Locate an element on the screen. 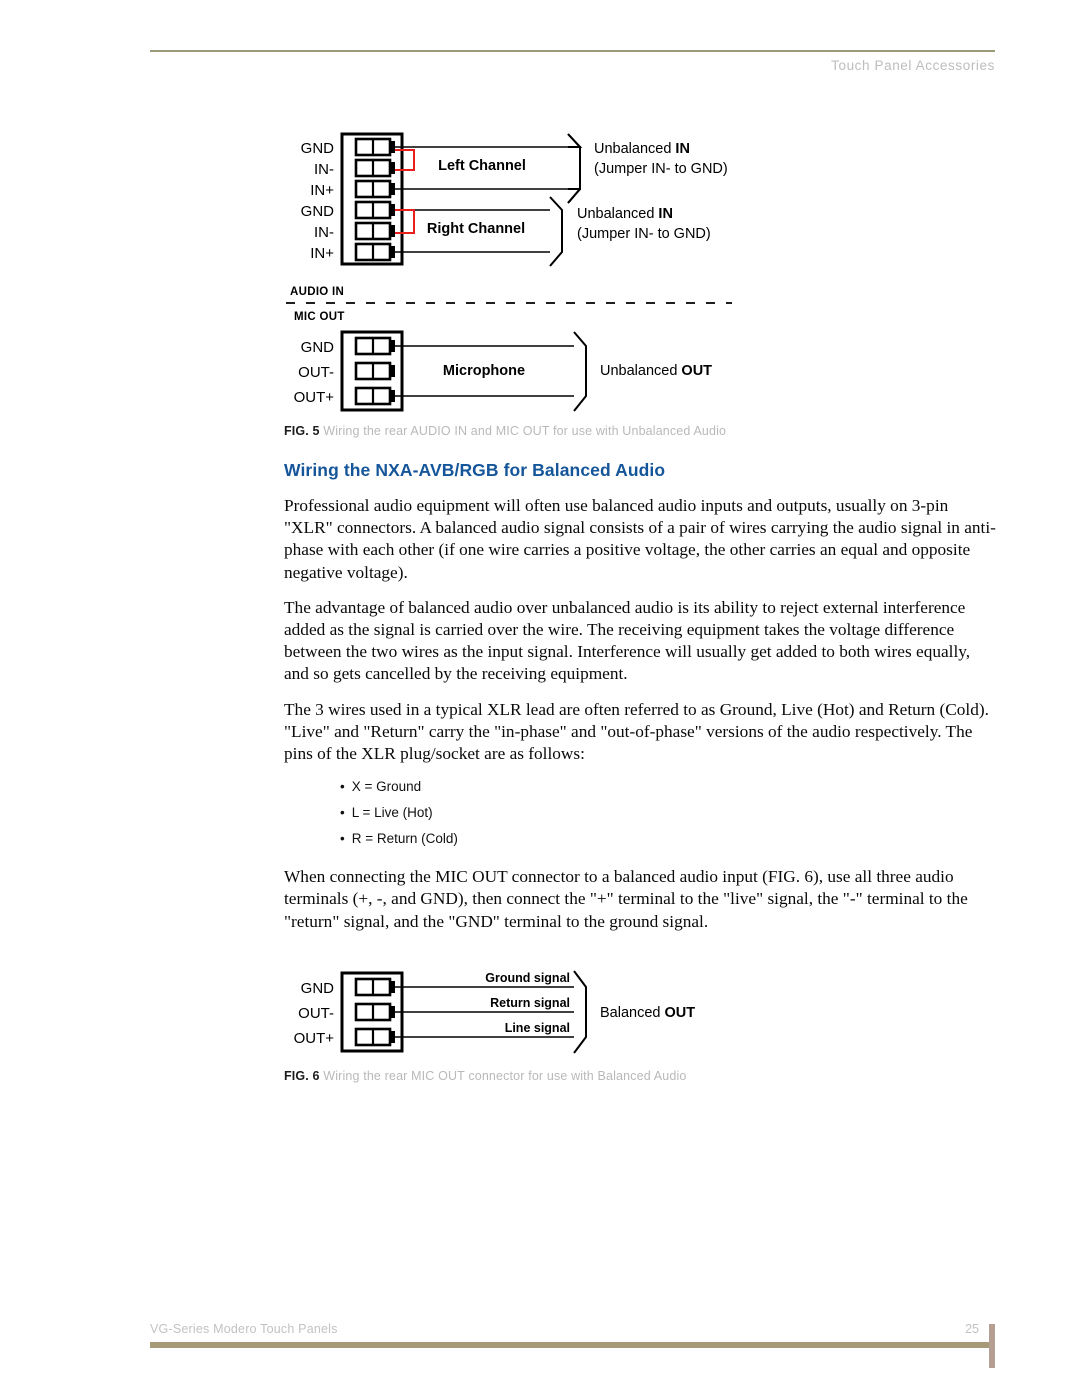 This screenshot has height=1397, width=1080. bracket-right-channel is located at coordinates (556, 231).